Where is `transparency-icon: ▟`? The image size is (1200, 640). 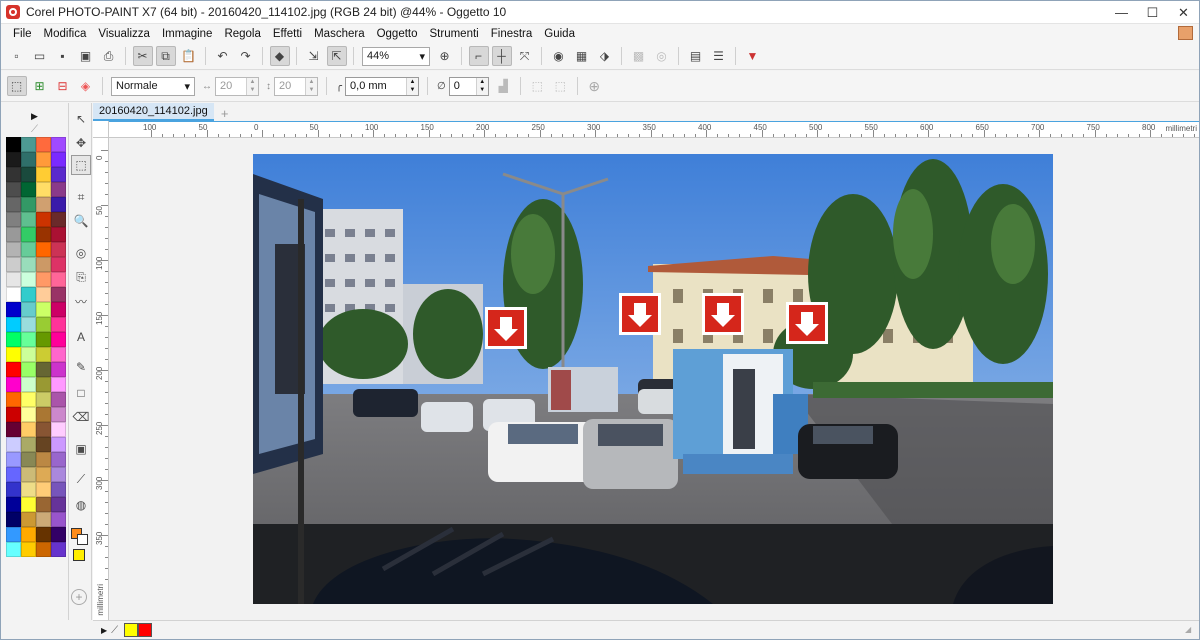
transparency-icon: ▟ is located at coordinates (503, 86).